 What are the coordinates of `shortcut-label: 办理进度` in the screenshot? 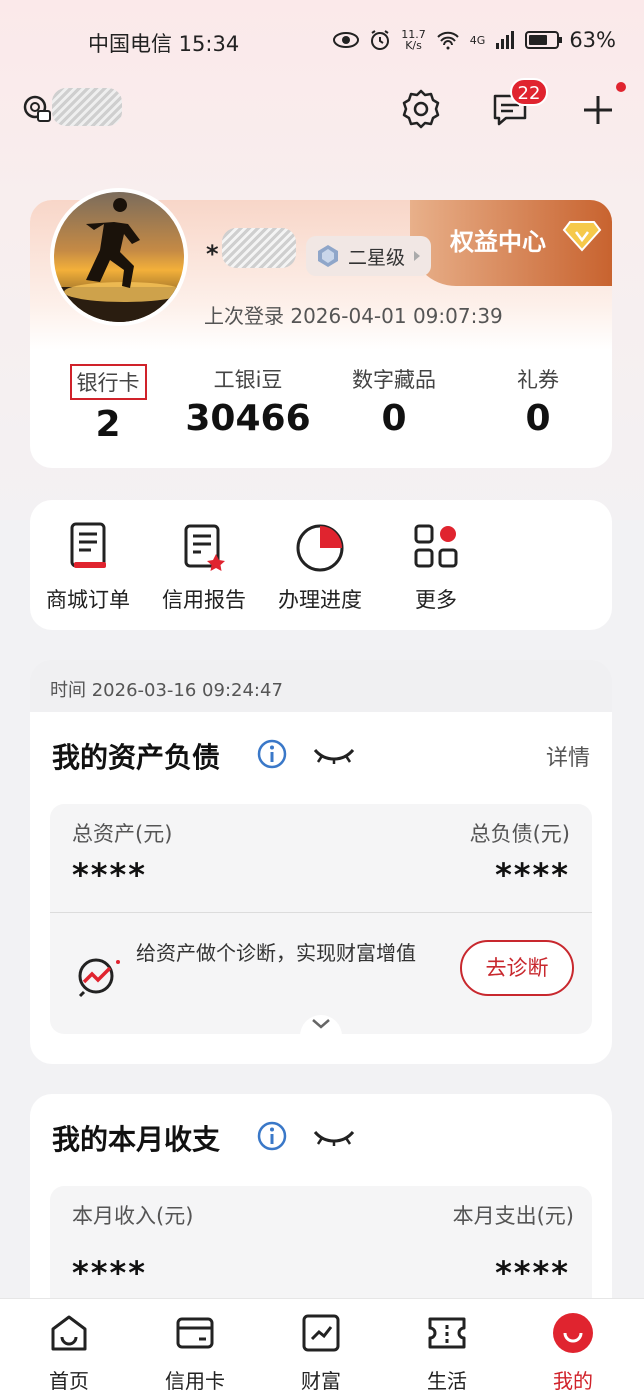 It's located at (320, 600).